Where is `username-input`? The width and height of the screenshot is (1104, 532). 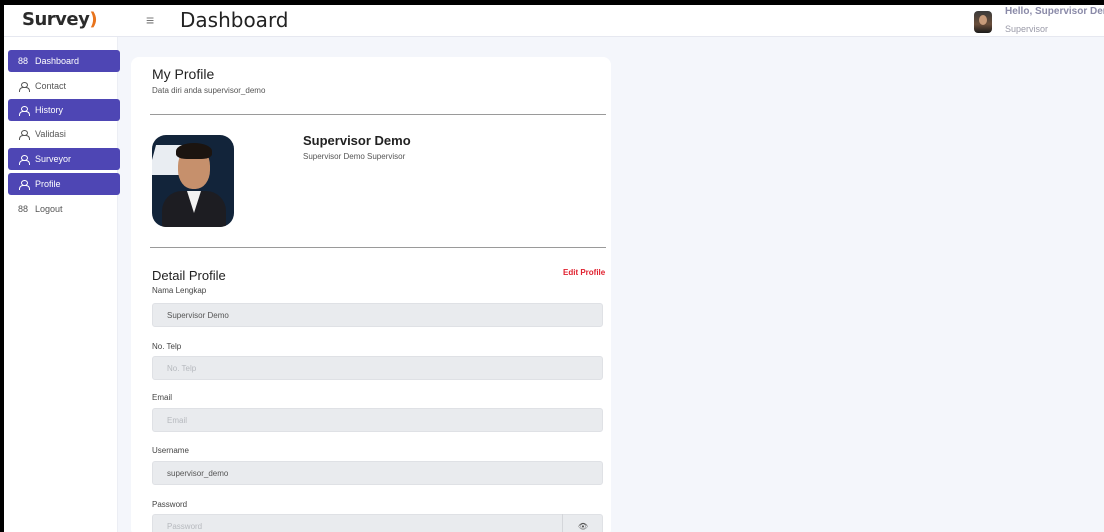 username-input is located at coordinates (377, 473).